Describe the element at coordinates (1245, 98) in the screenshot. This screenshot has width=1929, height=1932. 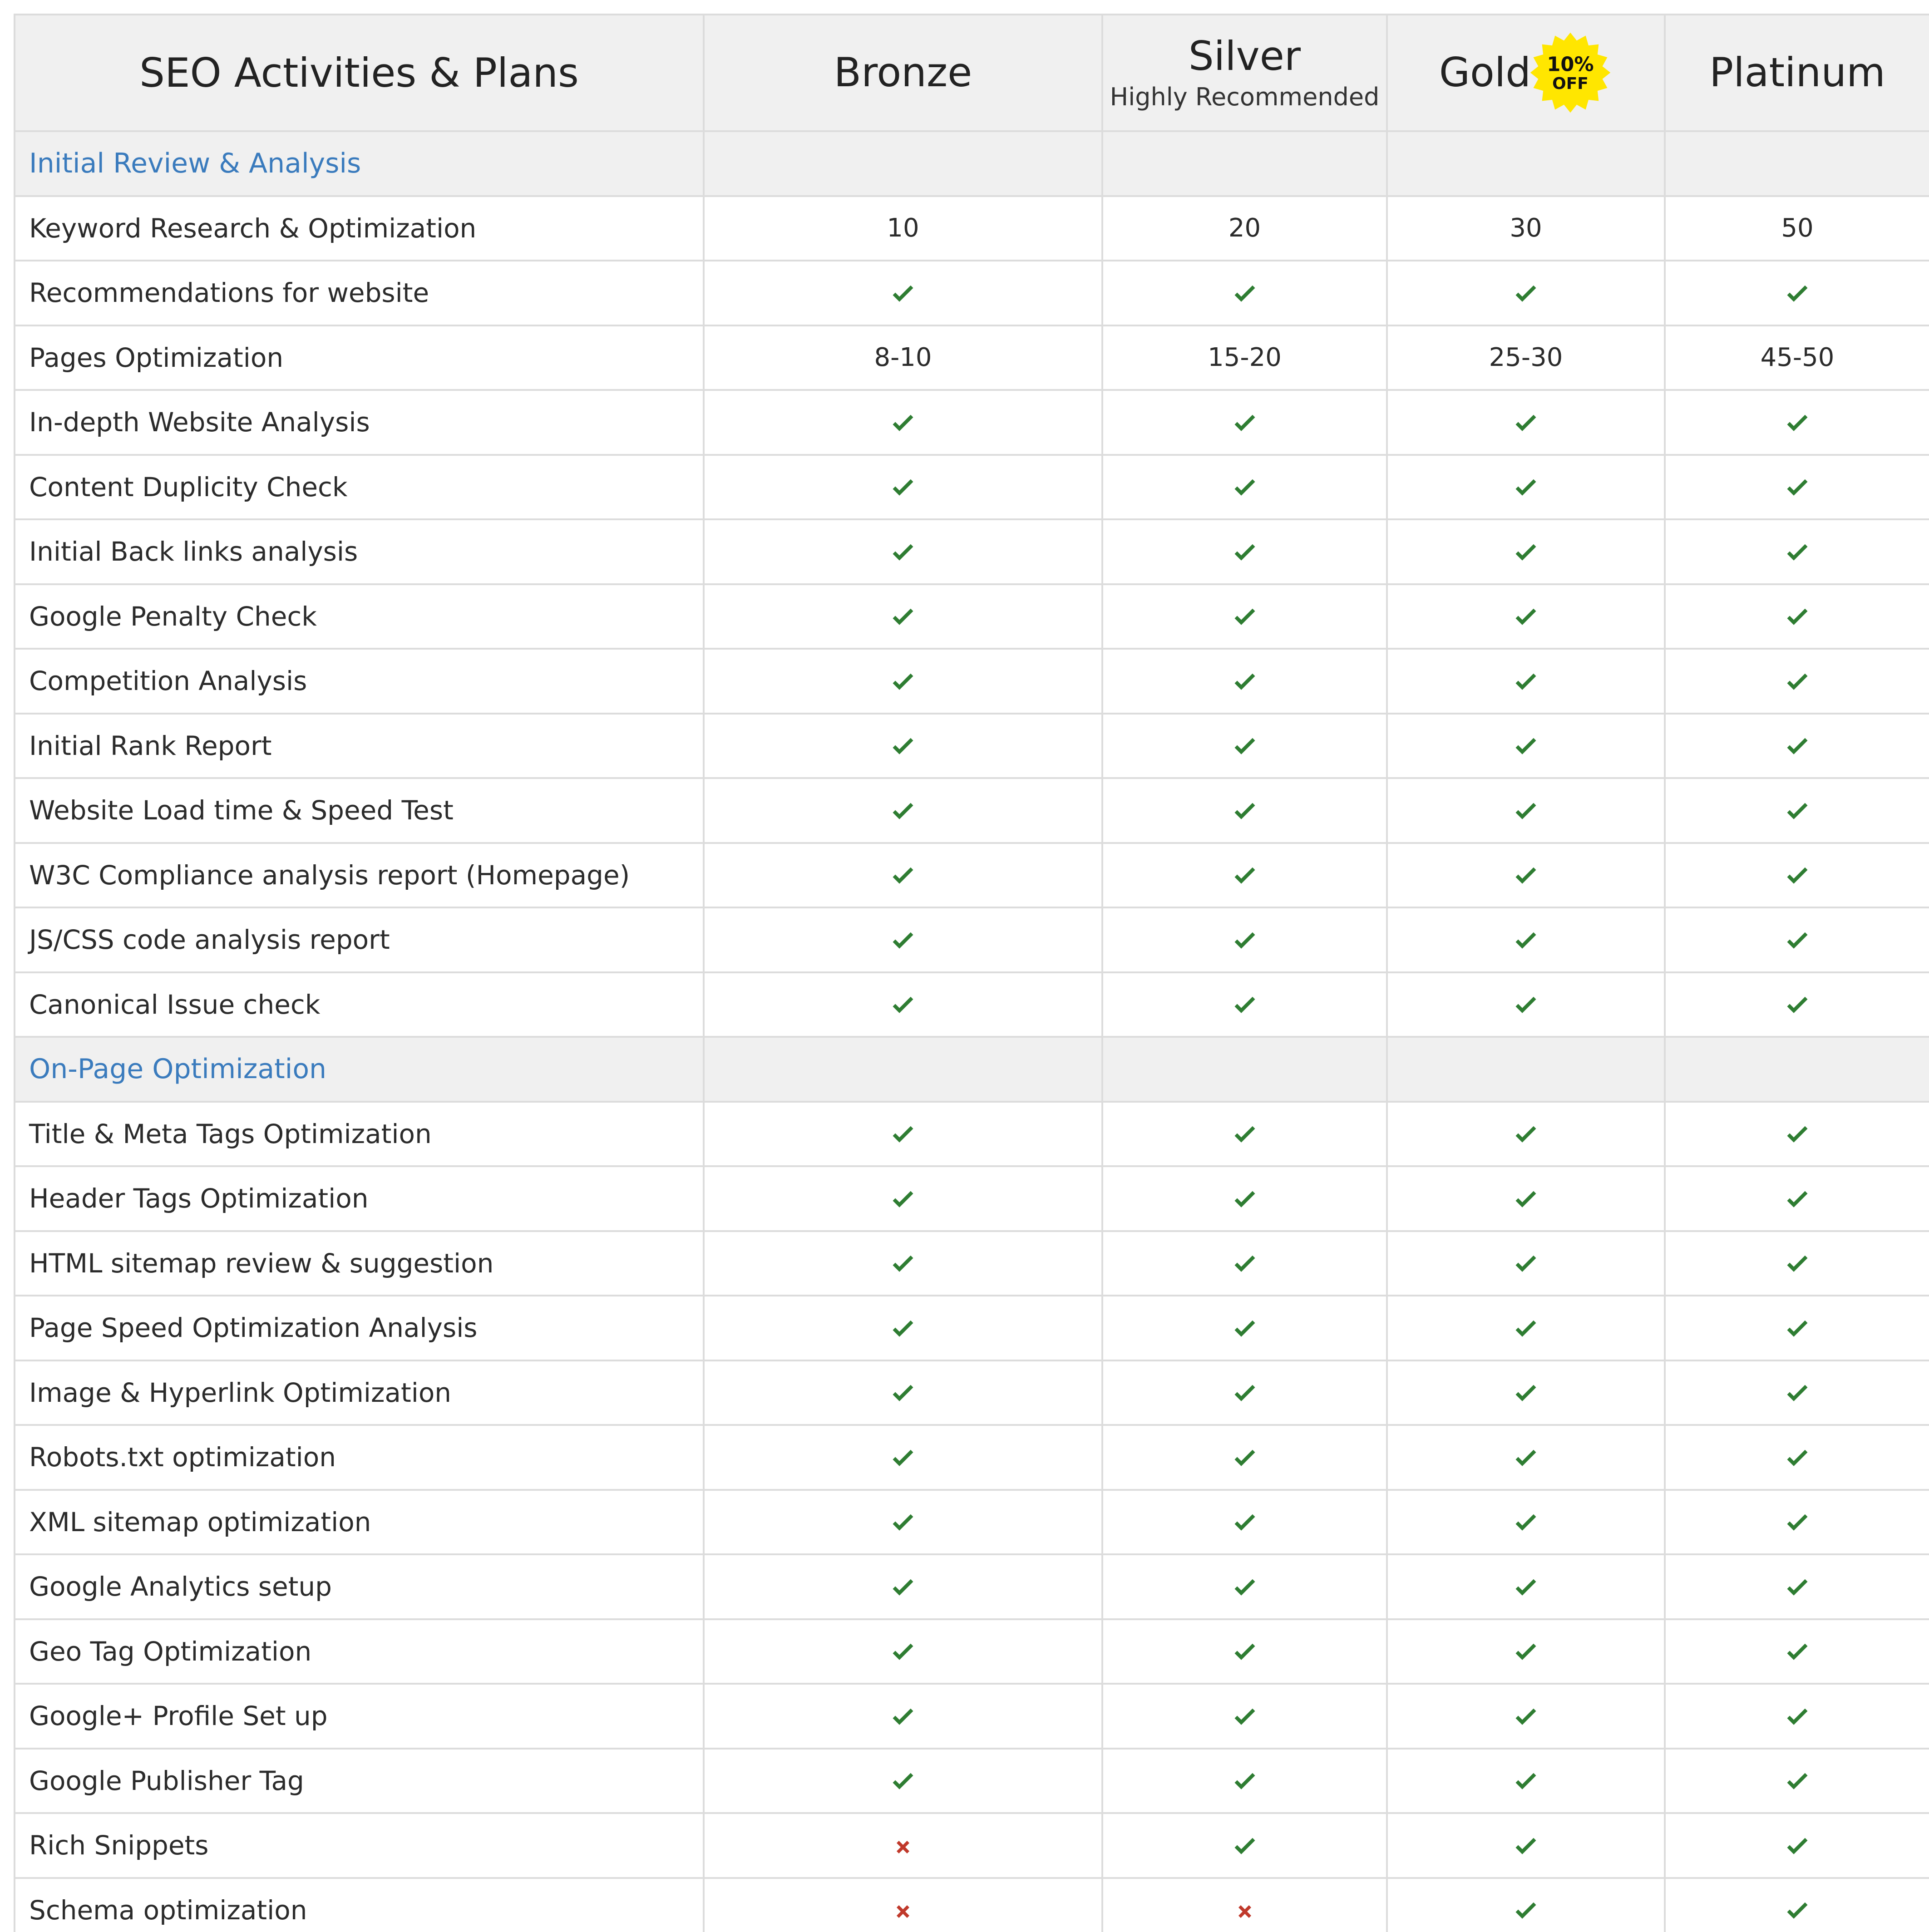
I see `plan-subtitle-silver: Highly Recommended` at that location.